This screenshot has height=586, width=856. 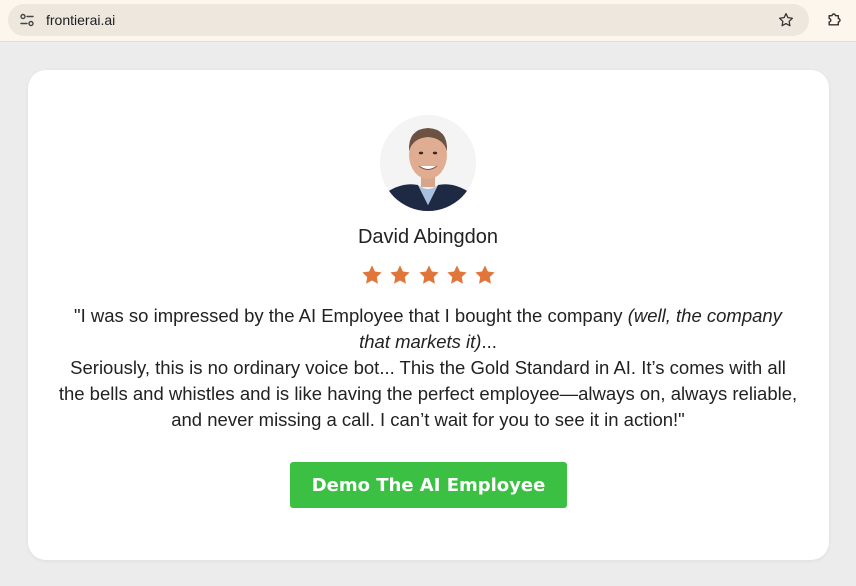 What do you see at coordinates (408, 20) in the screenshot?
I see `address-bar: frontierai.ai` at bounding box center [408, 20].